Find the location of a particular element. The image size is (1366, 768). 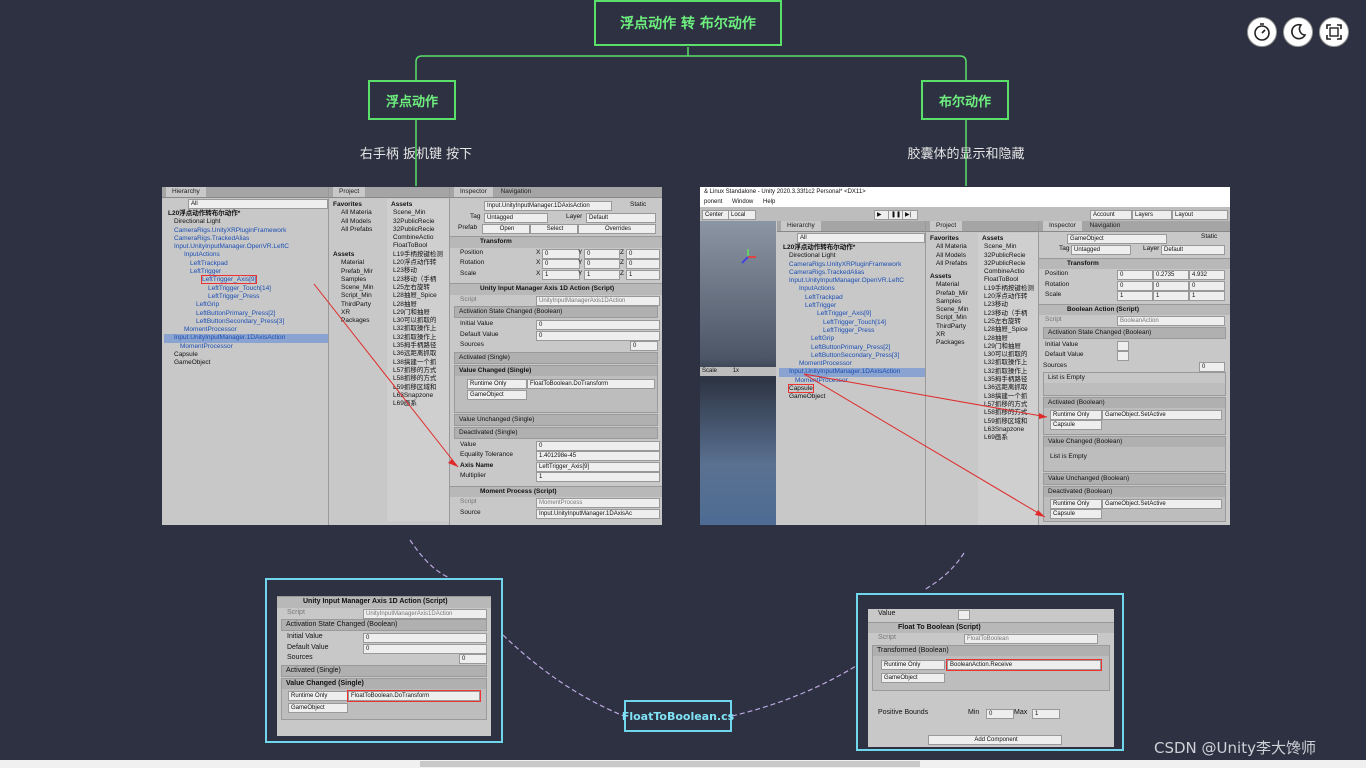

zoom-left-gameobject: GameObject is located at coordinates (318, 707).